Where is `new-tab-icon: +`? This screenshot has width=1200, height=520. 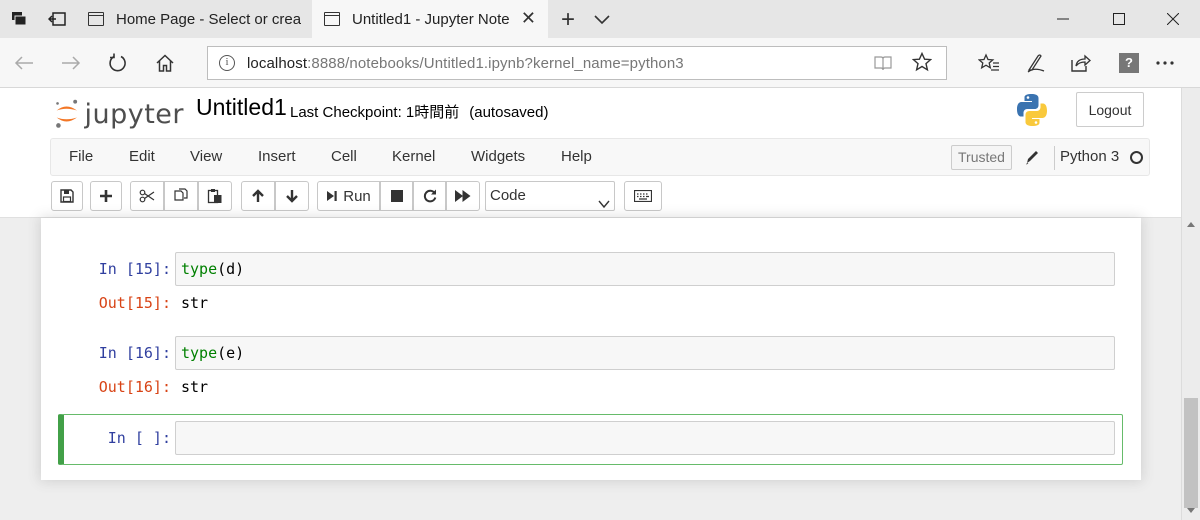 new-tab-icon: + is located at coordinates (568, 20).